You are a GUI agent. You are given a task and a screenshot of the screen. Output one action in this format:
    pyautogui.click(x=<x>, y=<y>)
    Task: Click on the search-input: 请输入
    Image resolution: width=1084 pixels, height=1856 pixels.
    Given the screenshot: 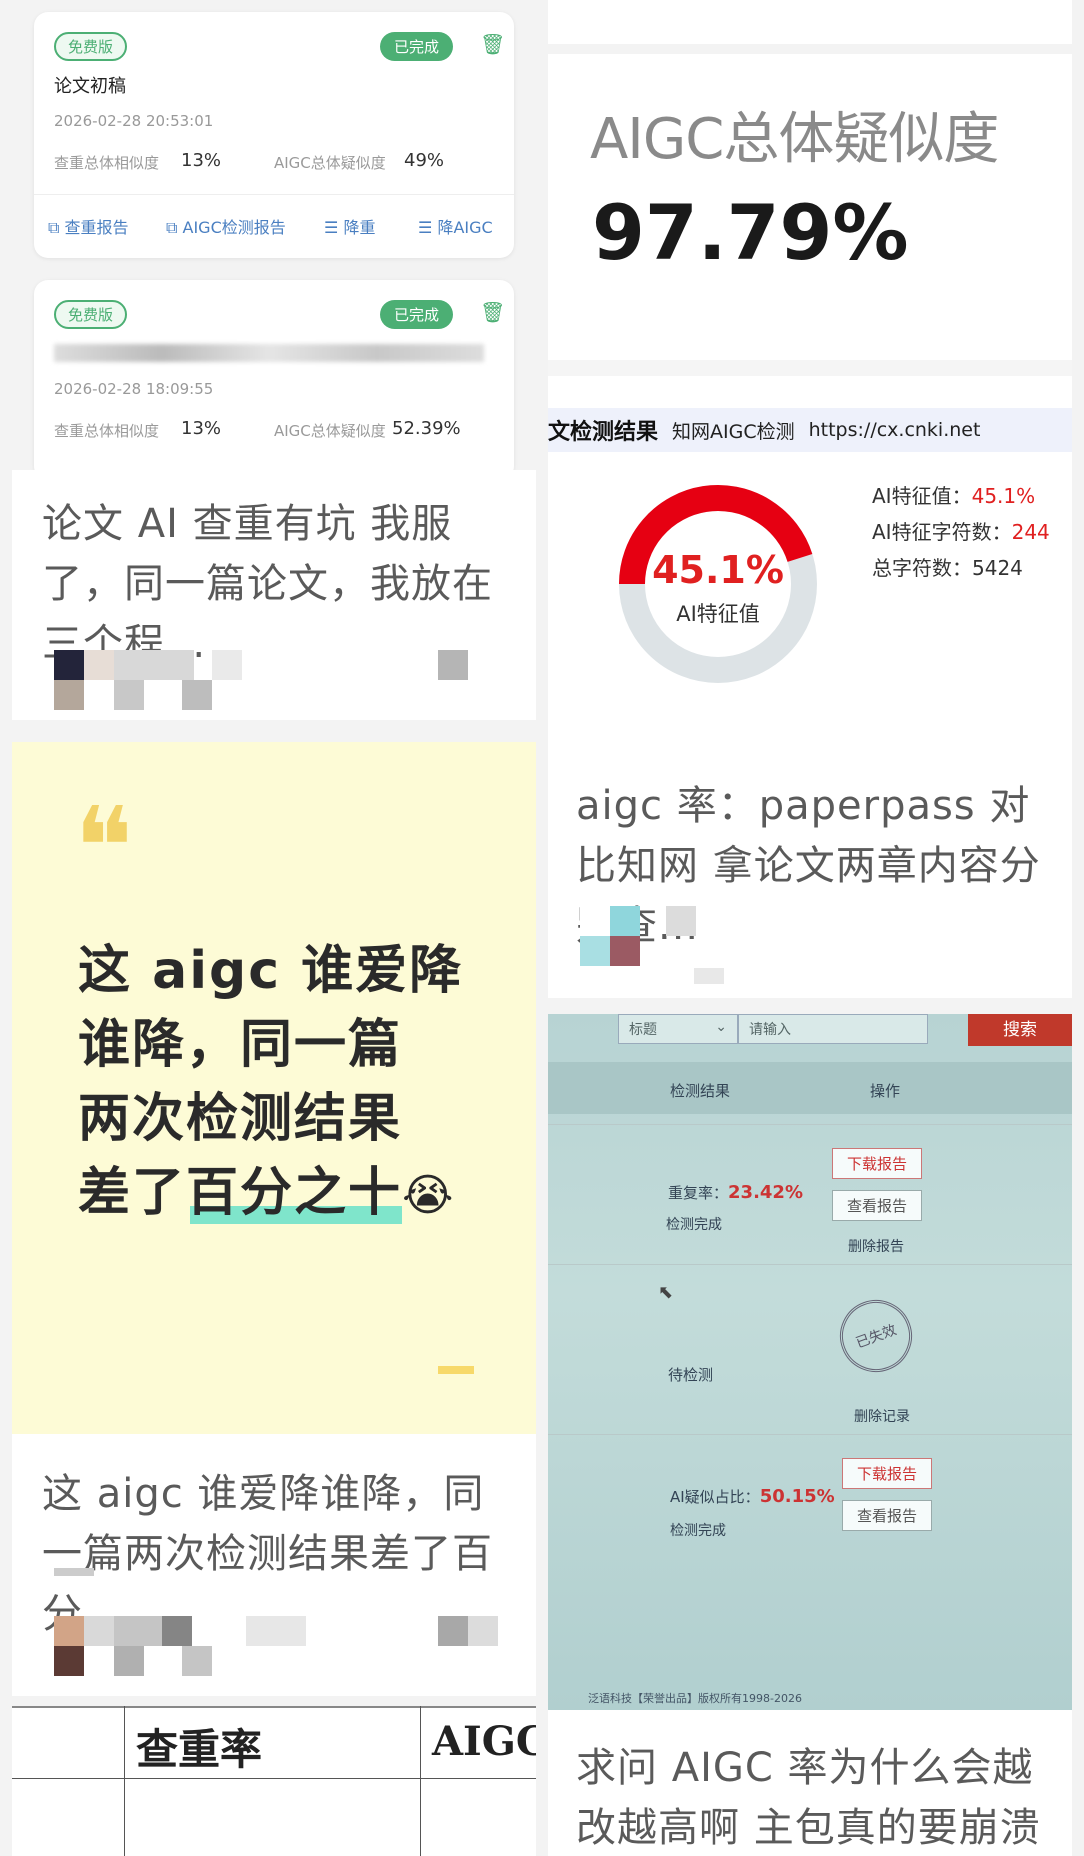 What is the action you would take?
    pyautogui.click(x=833, y=1029)
    